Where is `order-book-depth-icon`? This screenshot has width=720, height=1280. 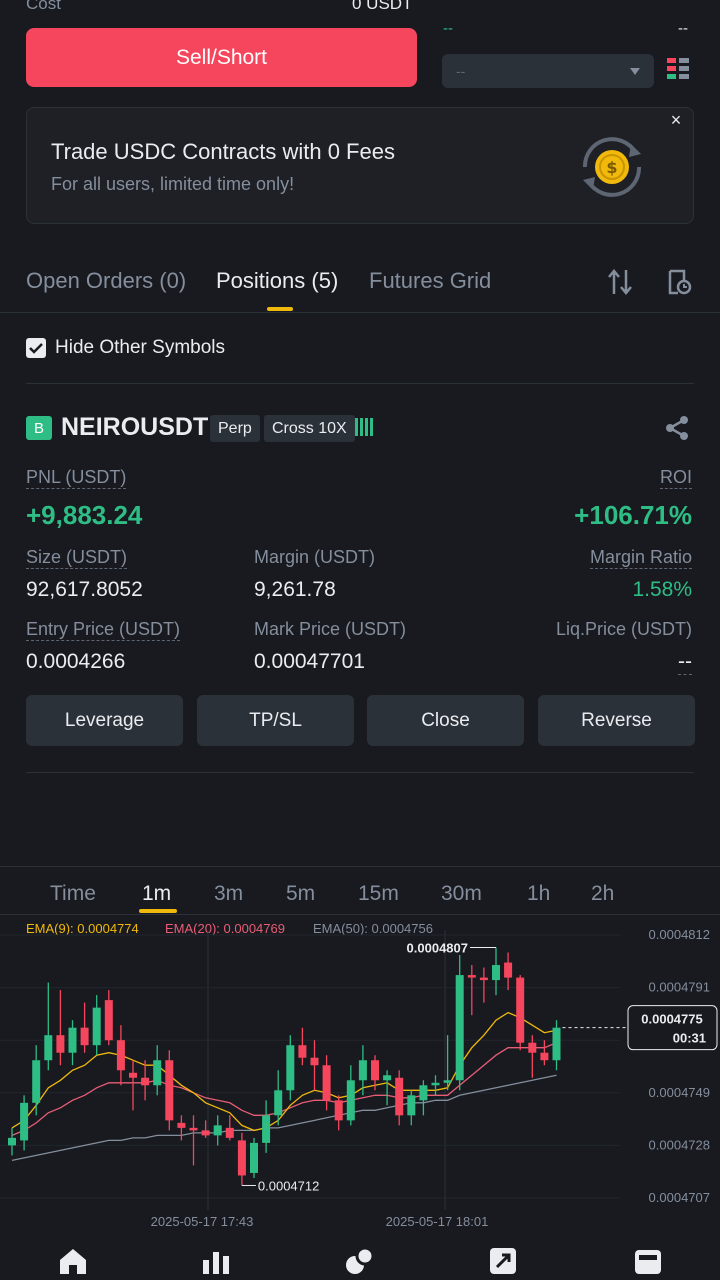
order-book-depth-icon is located at coordinates (678, 70).